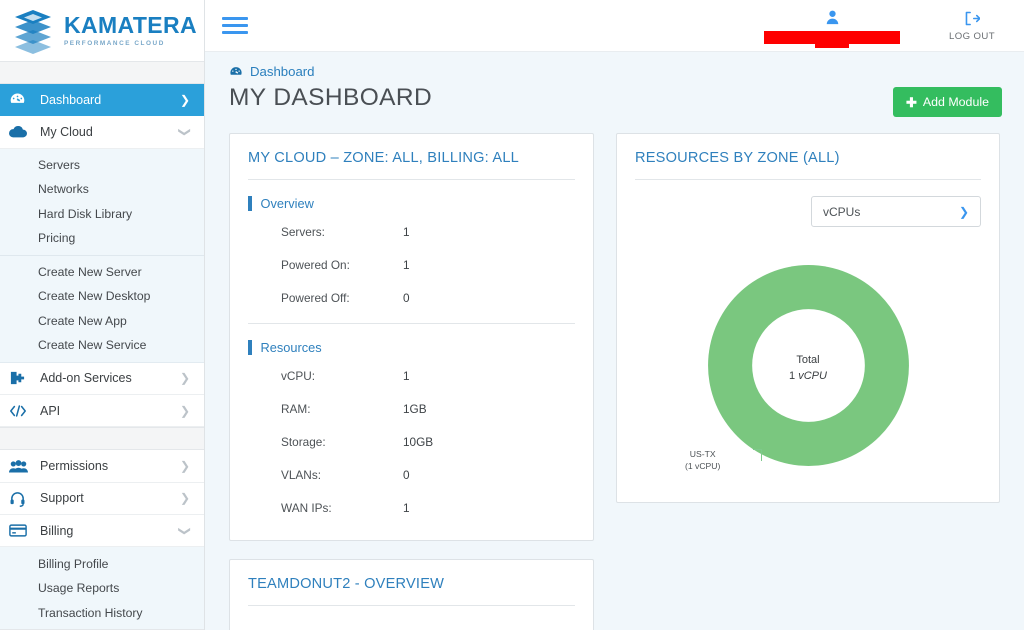 The image size is (1024, 630). What do you see at coordinates (301, 474) in the screenshot?
I see `stat-label: VLANs:` at bounding box center [301, 474].